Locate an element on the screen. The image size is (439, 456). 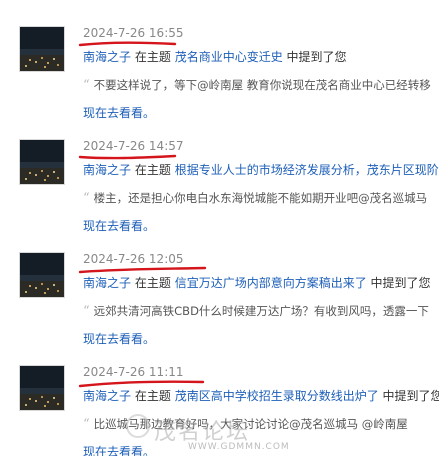
thread-title-link: 根据专业人士的市场经济发展分析，茂东片区现阶段 is located at coordinates (307, 170).